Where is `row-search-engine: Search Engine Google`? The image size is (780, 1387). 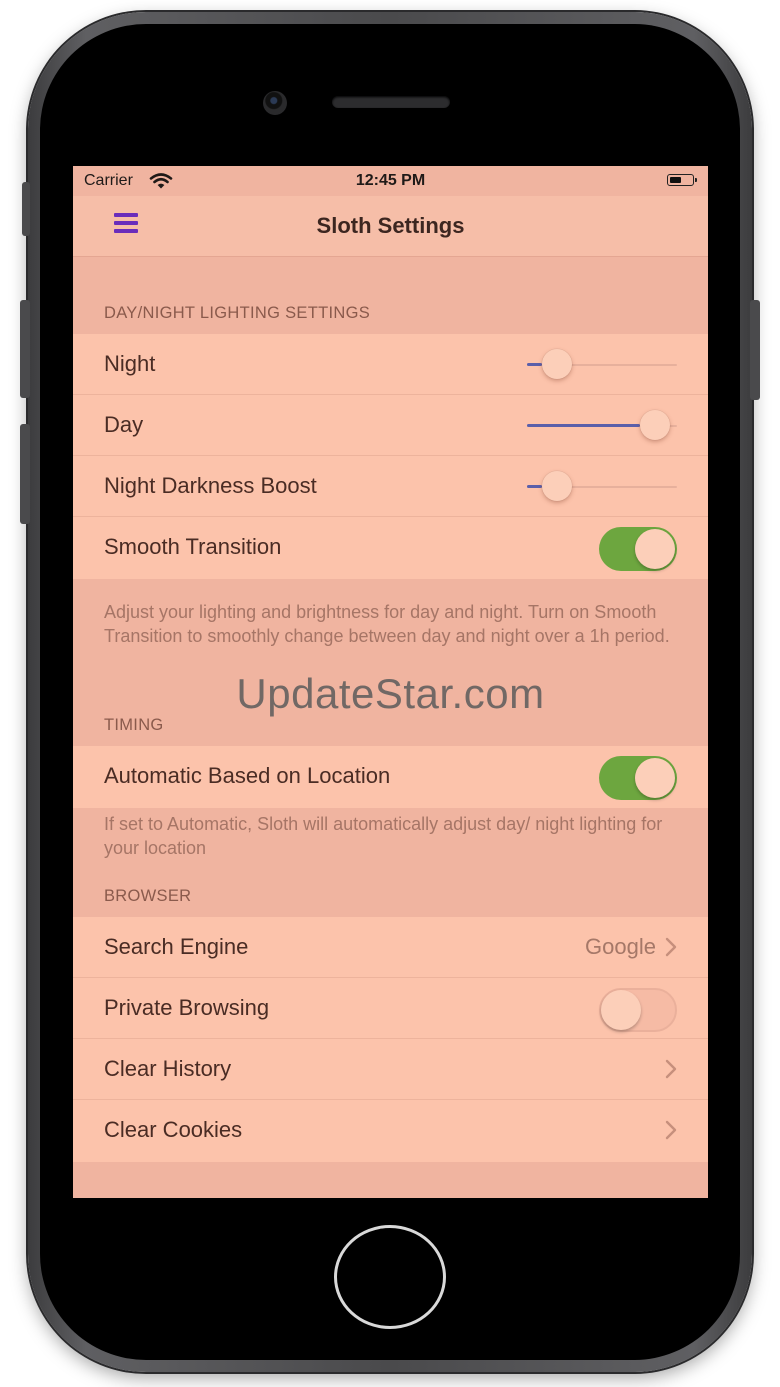 row-search-engine: Search Engine Google is located at coordinates (390, 947).